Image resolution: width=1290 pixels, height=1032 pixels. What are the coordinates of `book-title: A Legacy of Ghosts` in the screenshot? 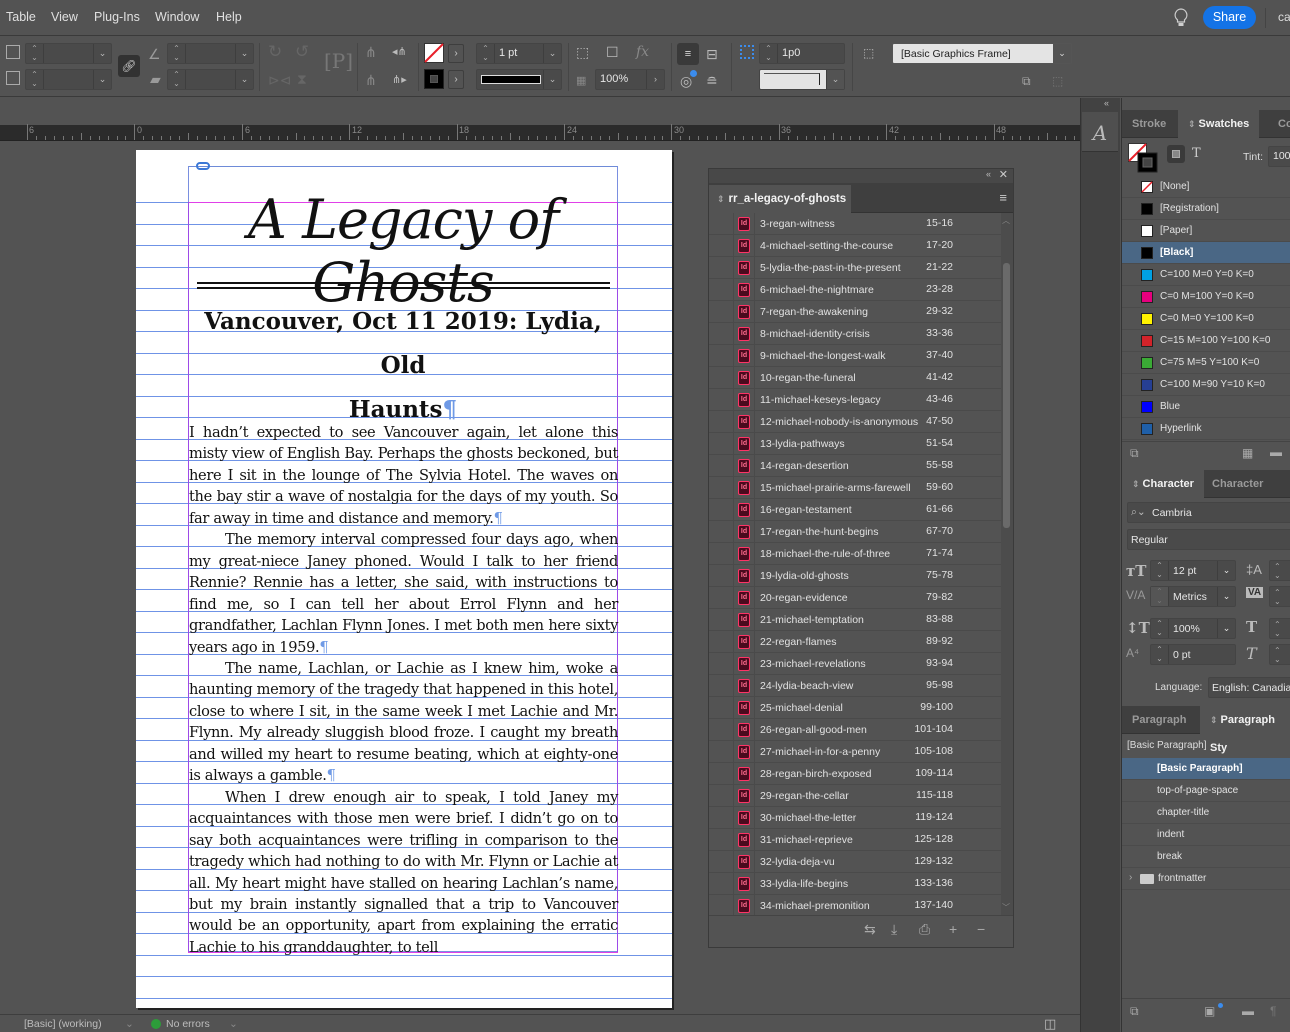 It's located at (403, 251).